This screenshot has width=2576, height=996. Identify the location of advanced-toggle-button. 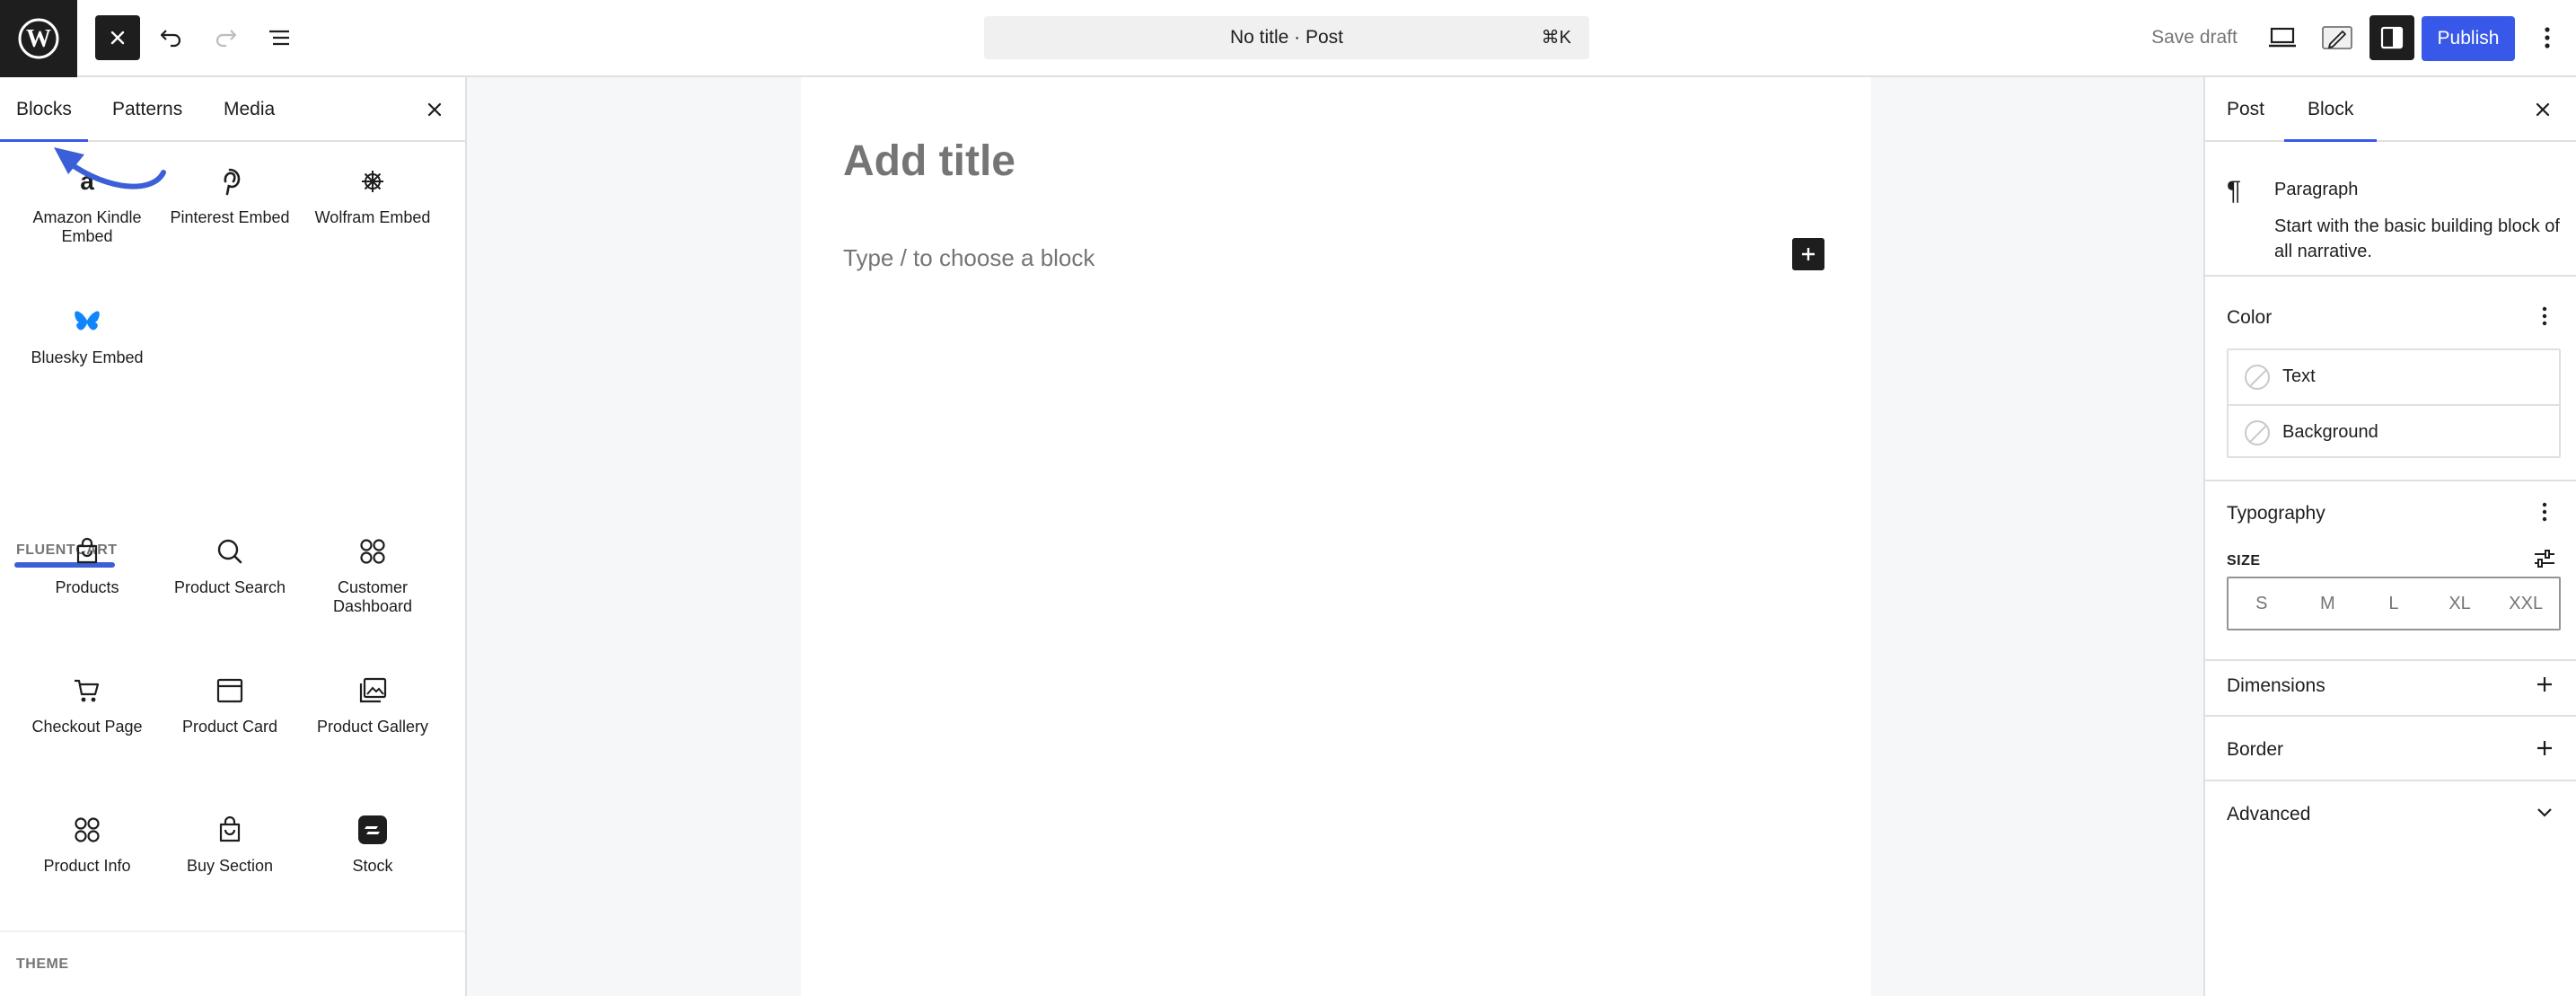
(2544, 813).